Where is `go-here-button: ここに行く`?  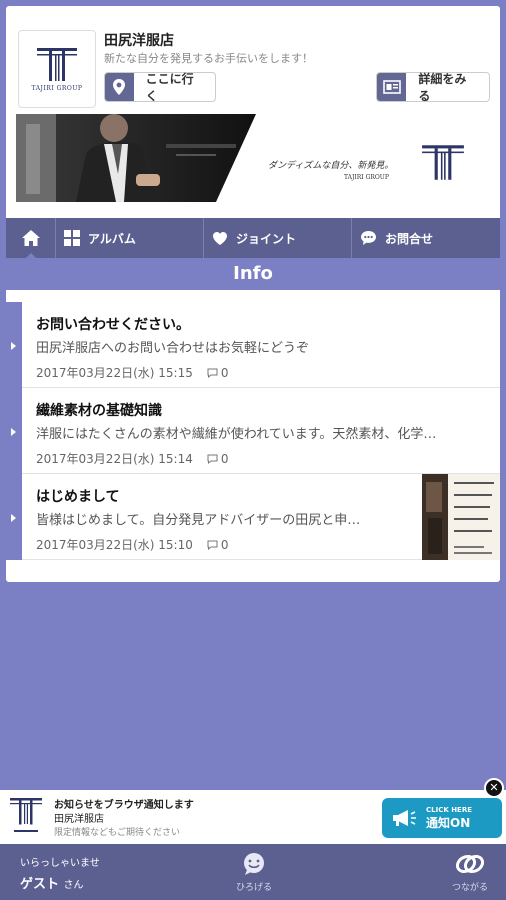
go-here-button: ここに行く is located at coordinates (160, 87).